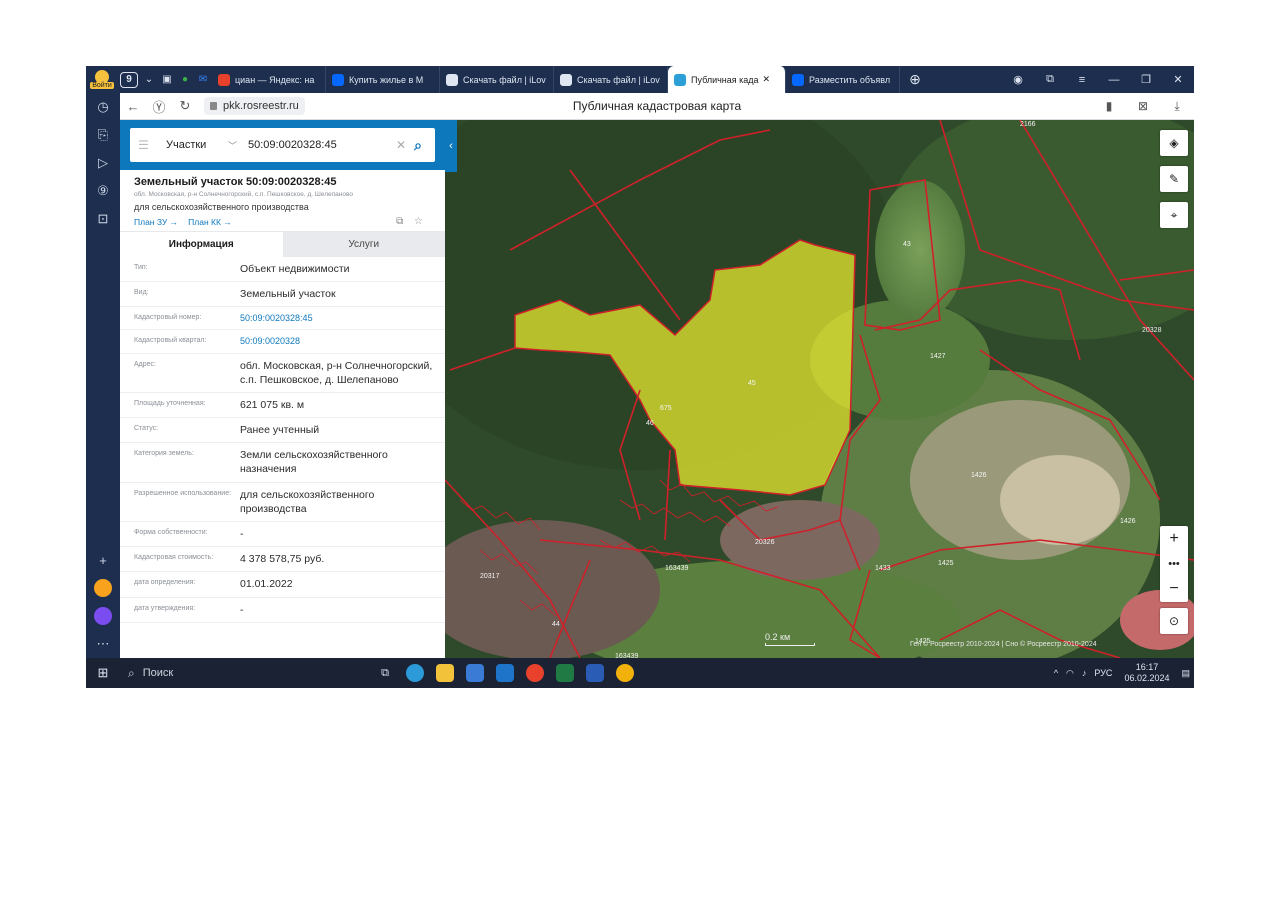 The image size is (1280, 905). What do you see at coordinates (1174, 621) in the screenshot?
I see `compass-icon: ⊙` at bounding box center [1174, 621].